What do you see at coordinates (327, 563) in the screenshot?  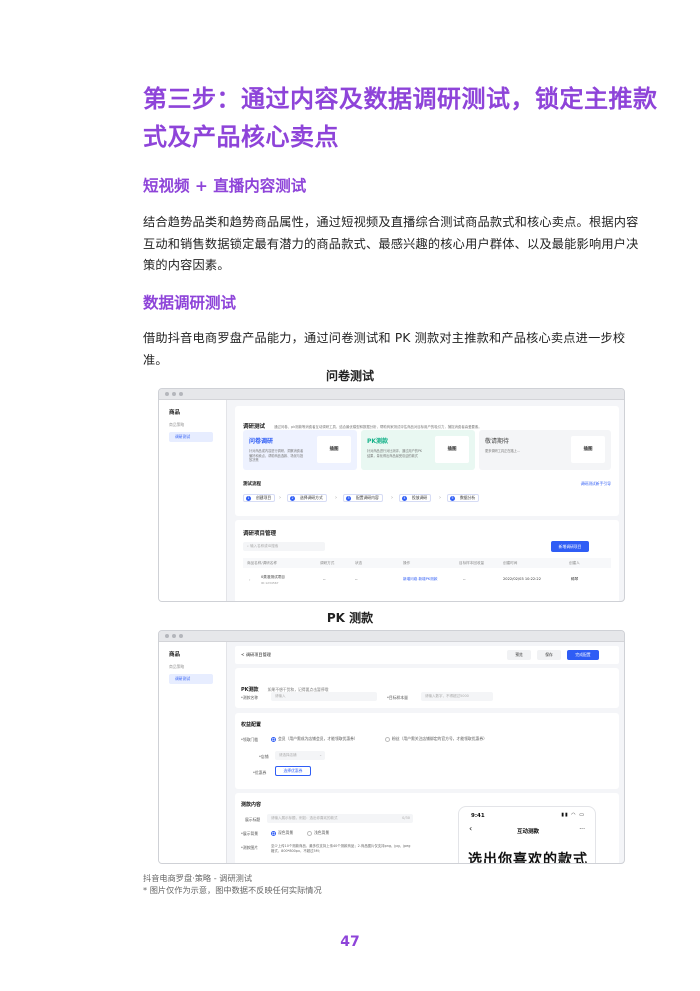 I see `column-header: 调研方式` at bounding box center [327, 563].